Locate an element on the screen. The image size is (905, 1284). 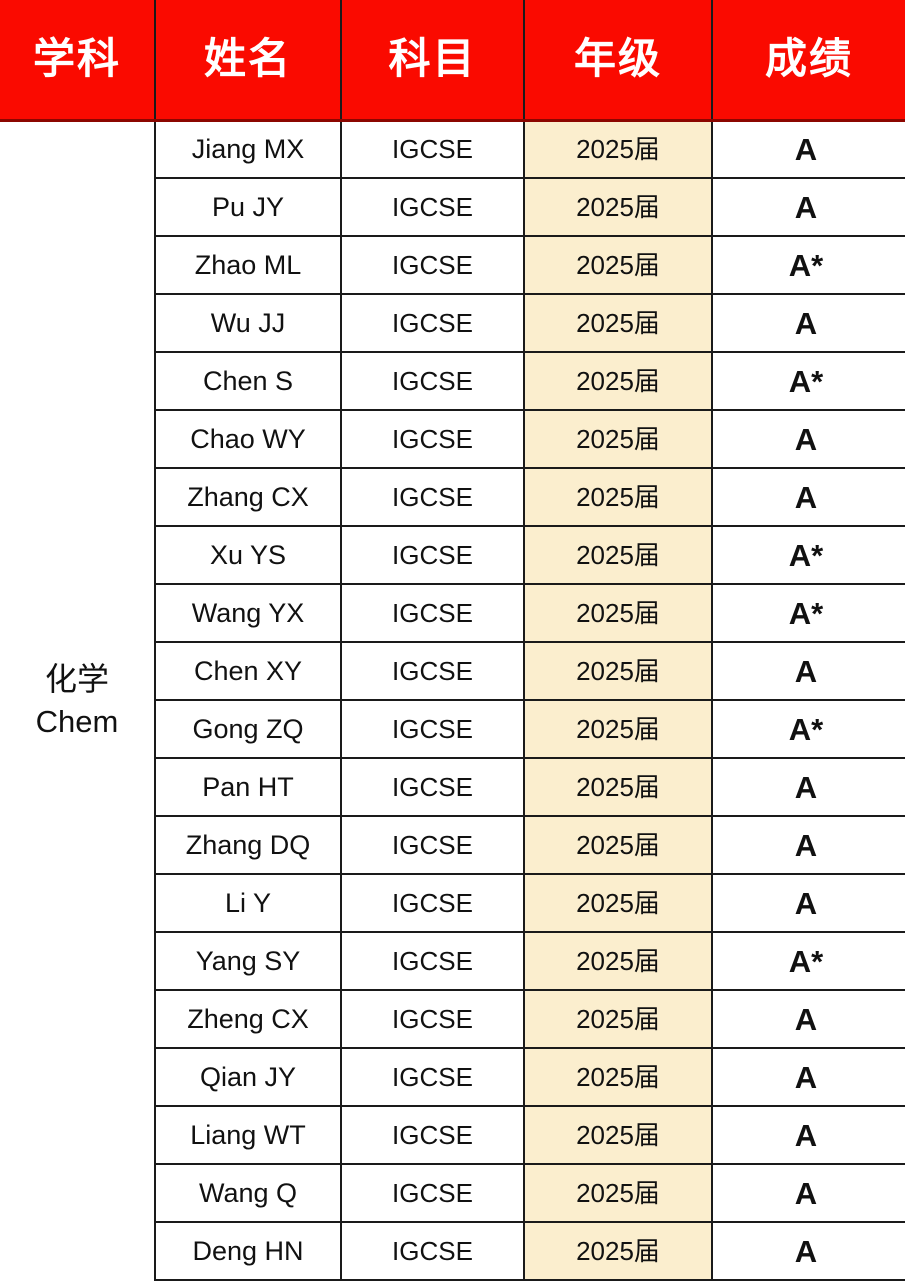
student-name: Xu YS is located at coordinates (248, 555).